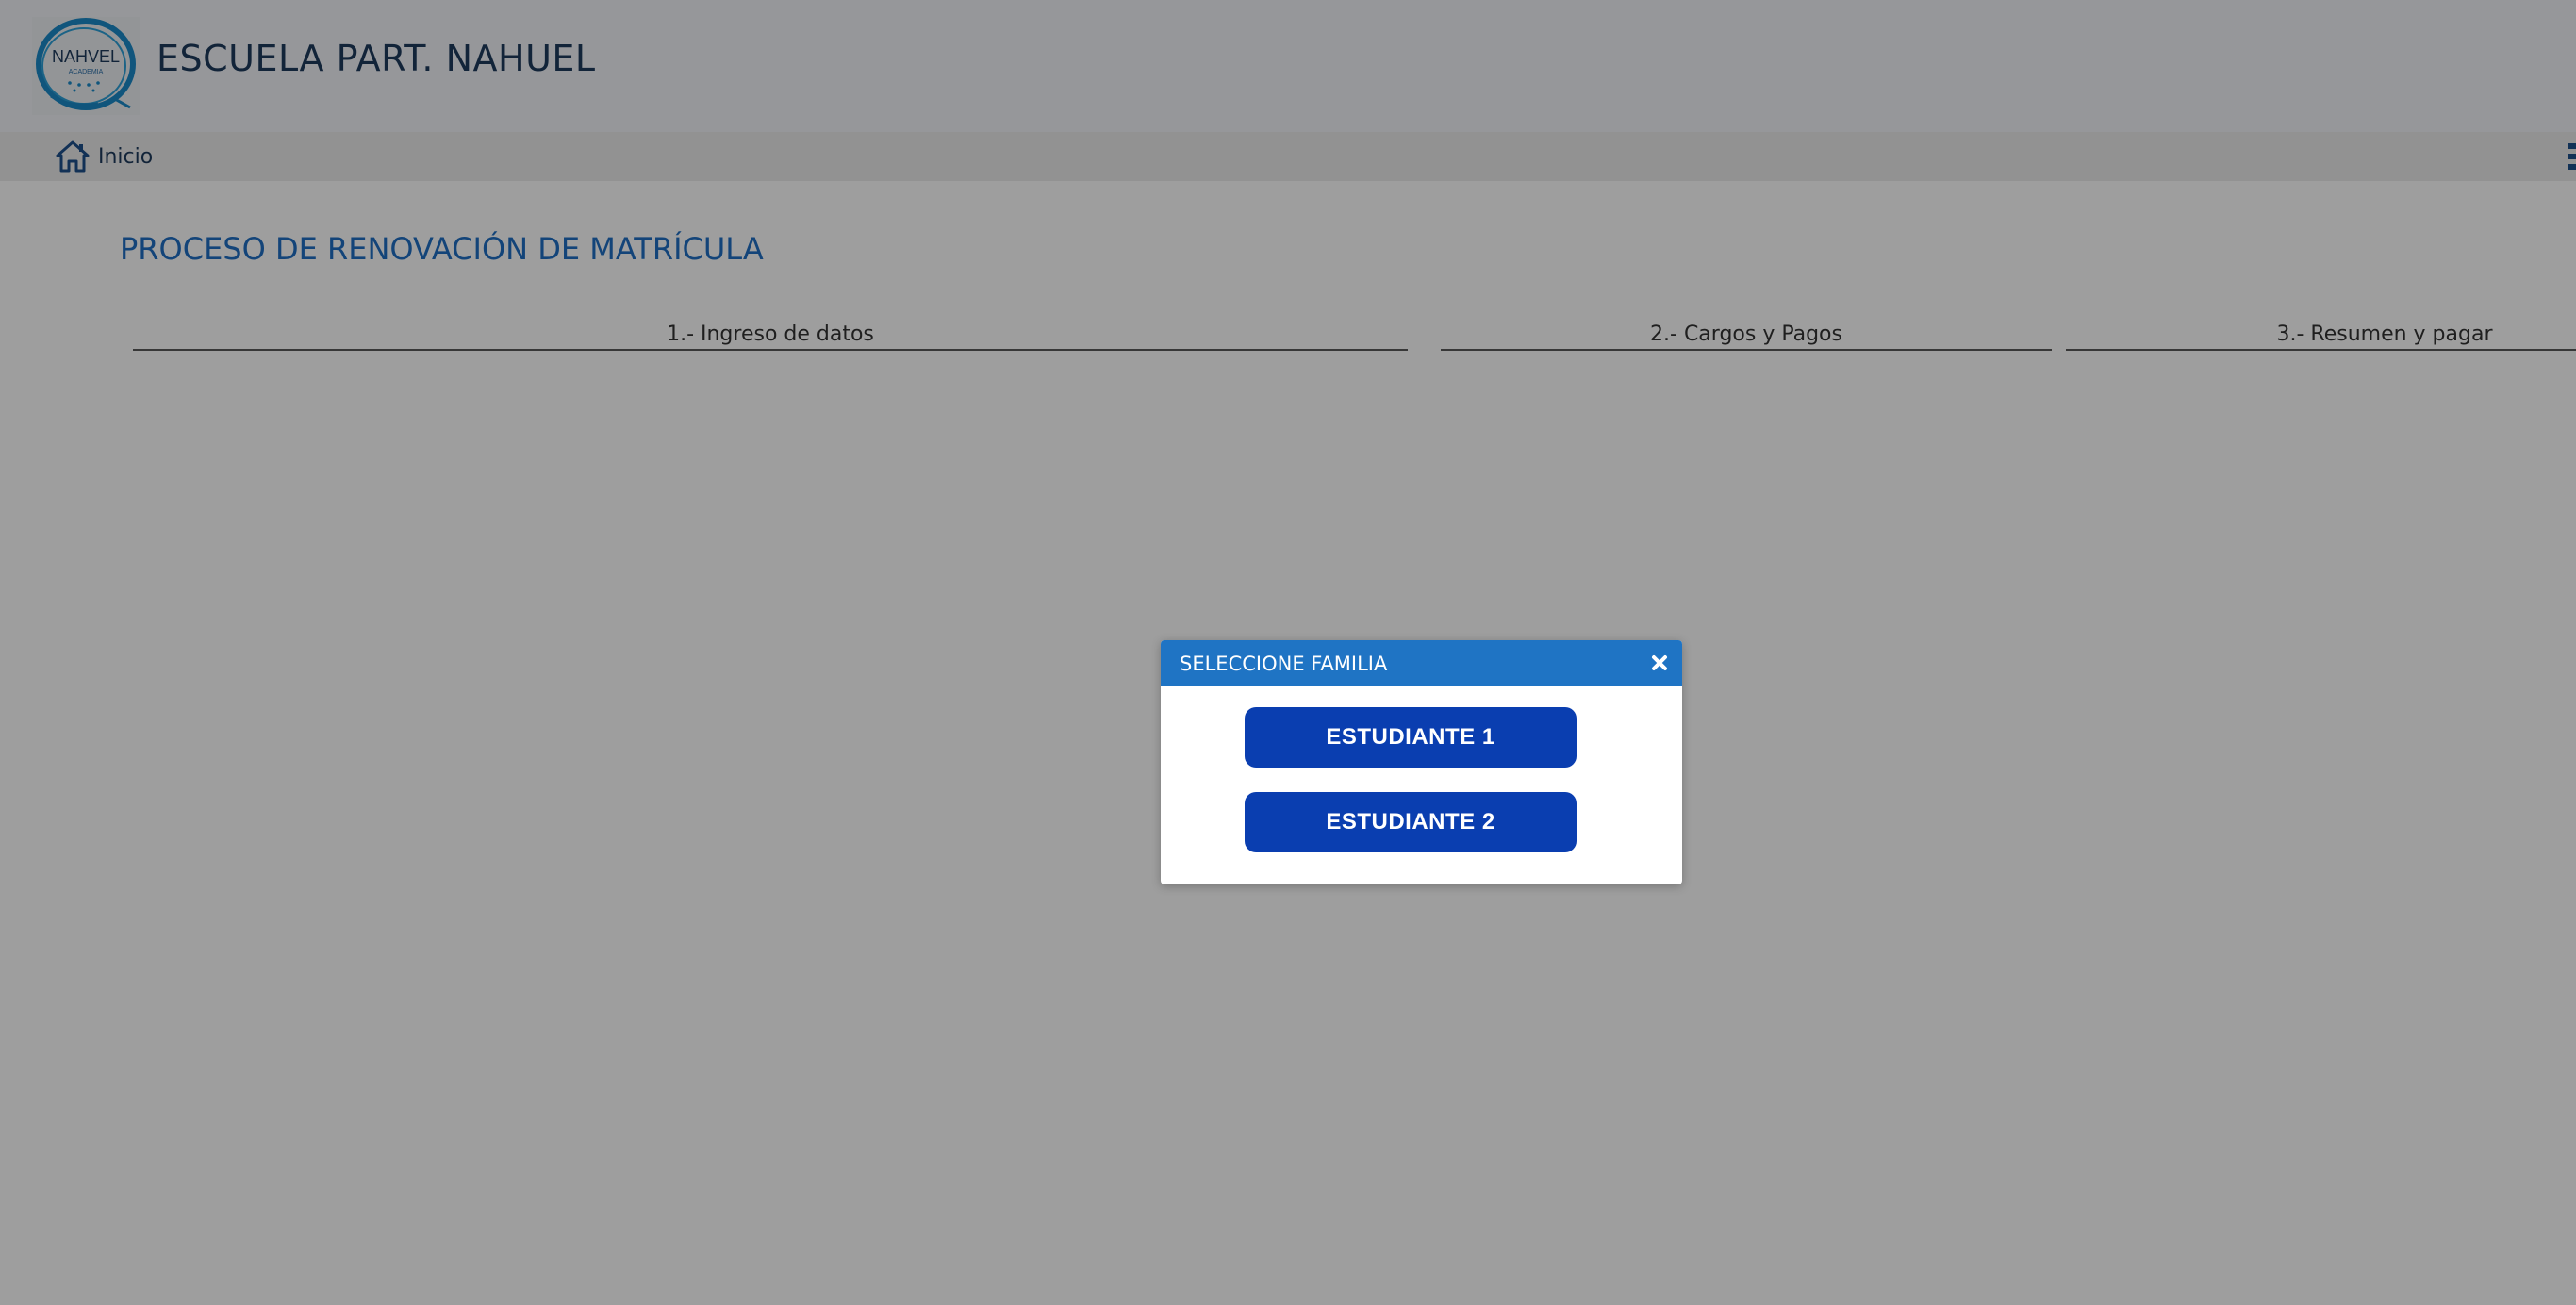  What do you see at coordinates (1411, 822) in the screenshot?
I see `student-2-button: ESTUDIANTE 2` at bounding box center [1411, 822].